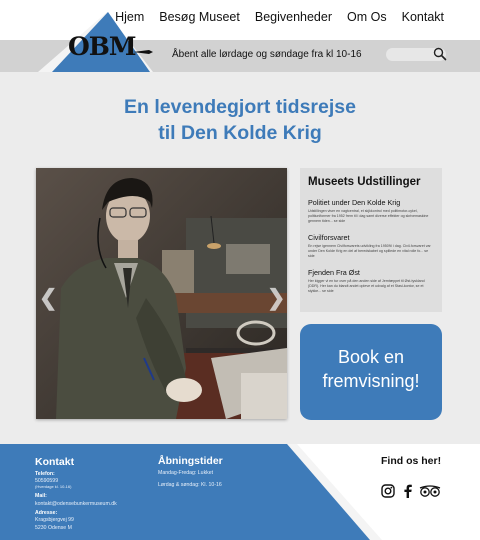 This screenshot has width=480, height=540. I want to click on instagram-icon, so click(388, 491).